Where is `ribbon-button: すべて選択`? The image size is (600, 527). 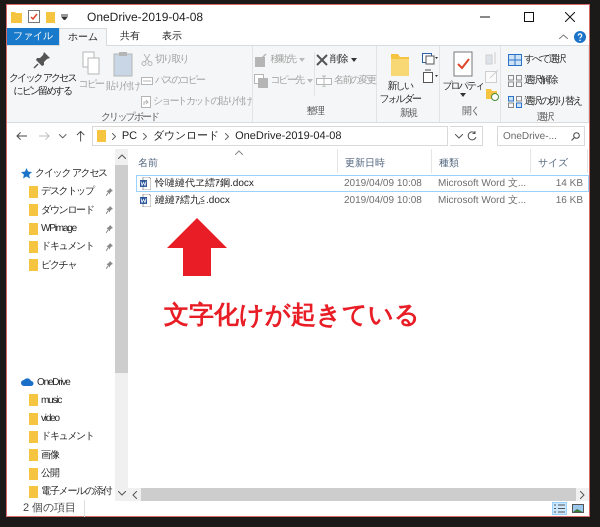 ribbon-button: すべて選択 is located at coordinates (545, 59).